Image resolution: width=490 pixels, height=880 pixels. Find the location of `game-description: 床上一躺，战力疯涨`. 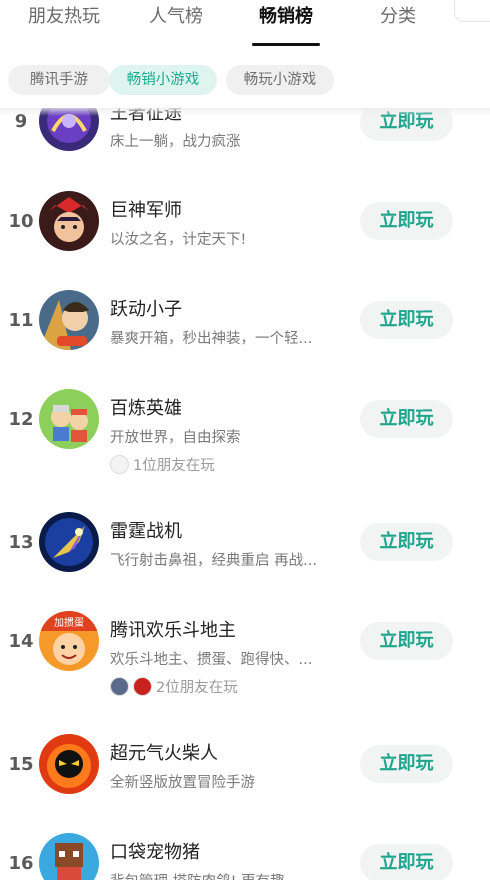

game-description: 床上一躺，战力疯涨 is located at coordinates (175, 142).